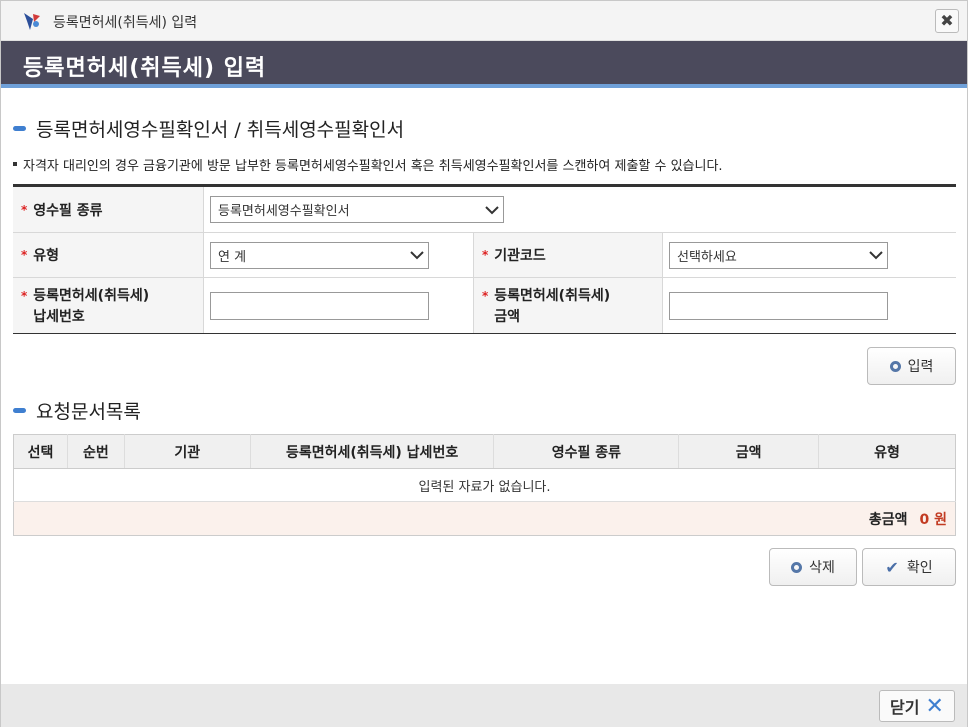 The image size is (968, 727). I want to click on receipt-type-label: * 영수필 종류, so click(108, 209).